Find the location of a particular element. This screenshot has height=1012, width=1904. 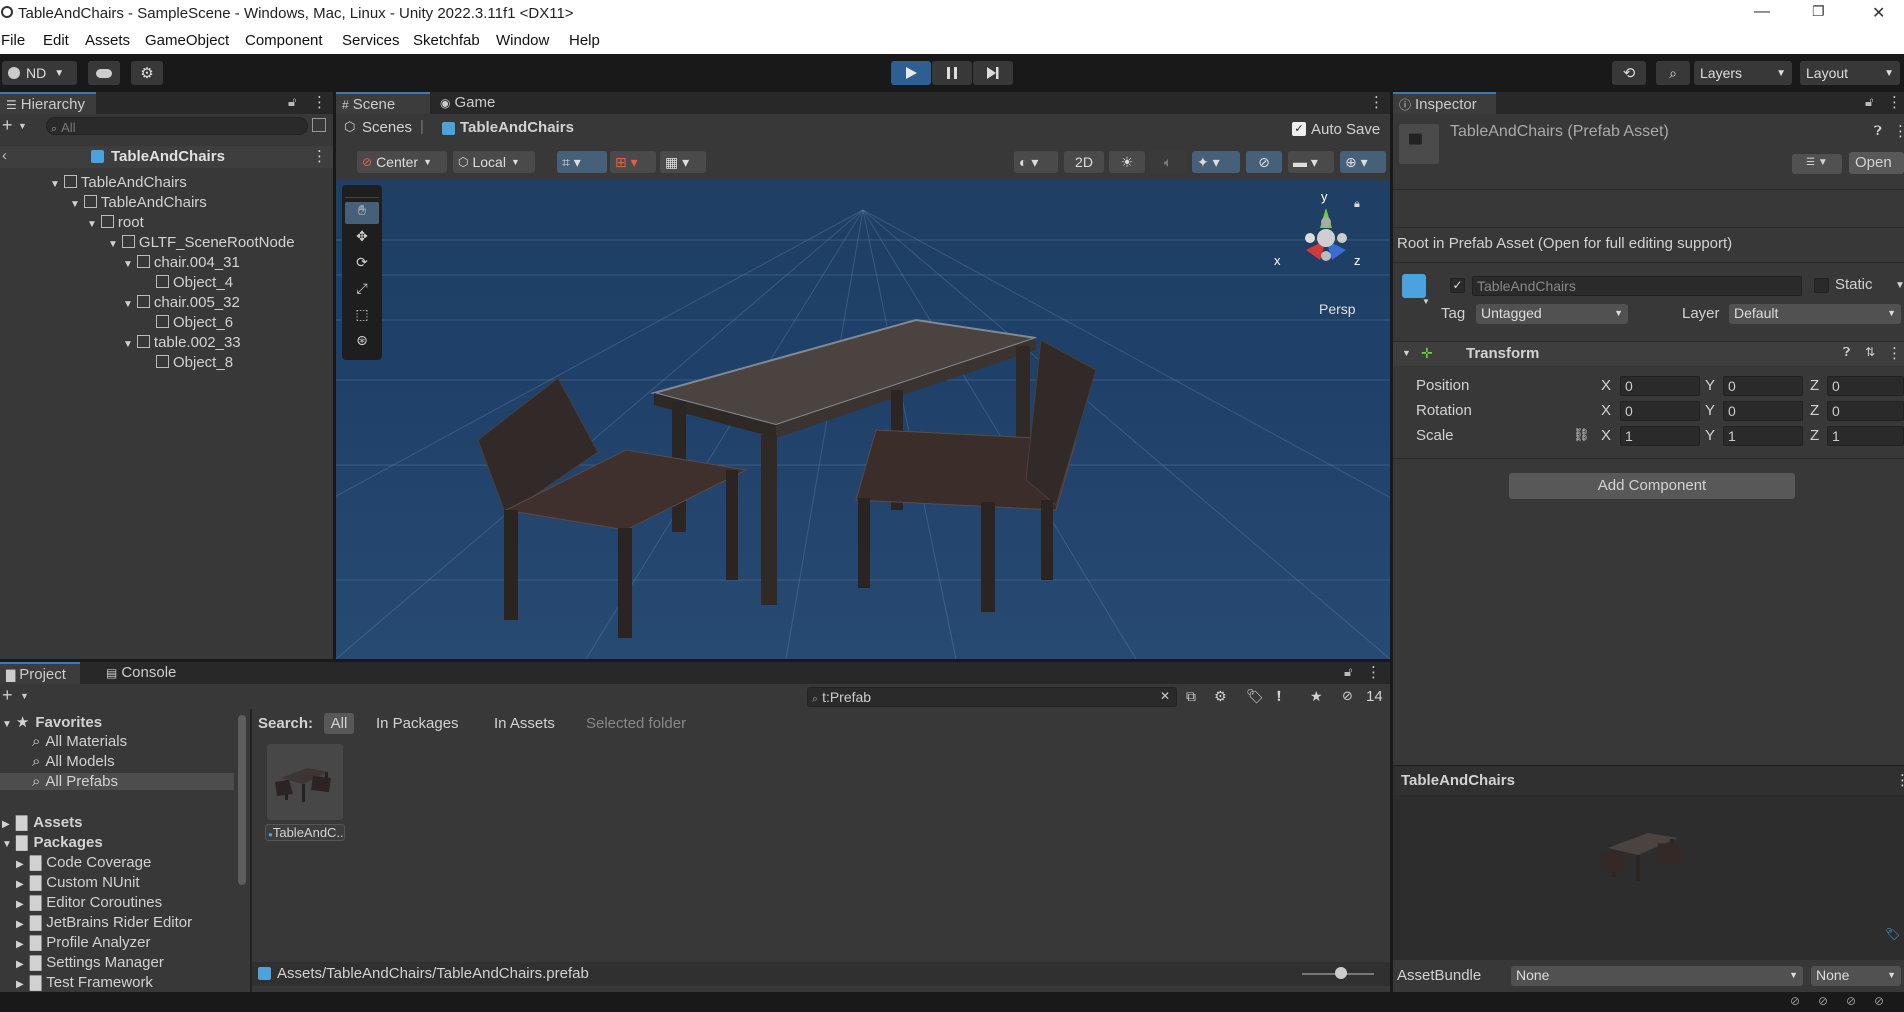

preview-header: TableAndChairs ⋮ is located at coordinates (1648, 780).